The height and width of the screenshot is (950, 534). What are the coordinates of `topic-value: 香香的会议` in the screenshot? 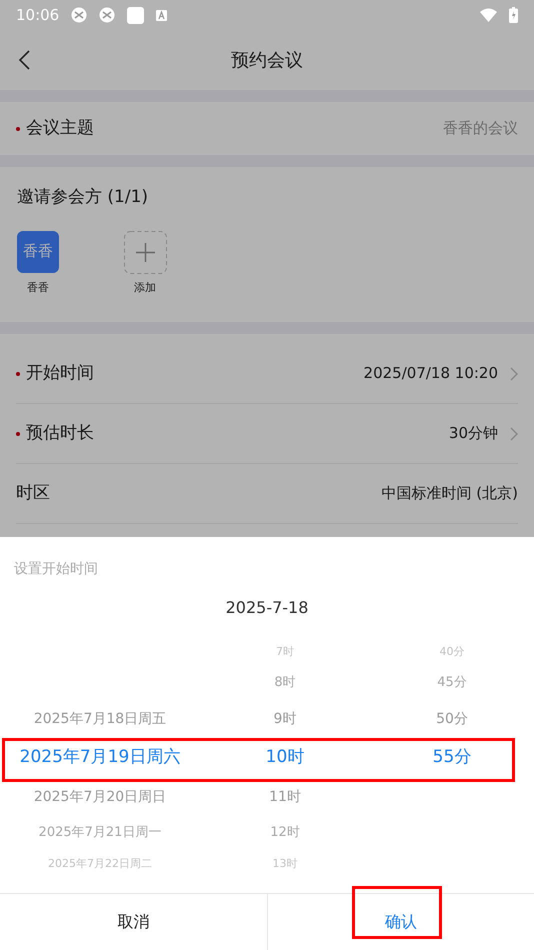 It's located at (480, 129).